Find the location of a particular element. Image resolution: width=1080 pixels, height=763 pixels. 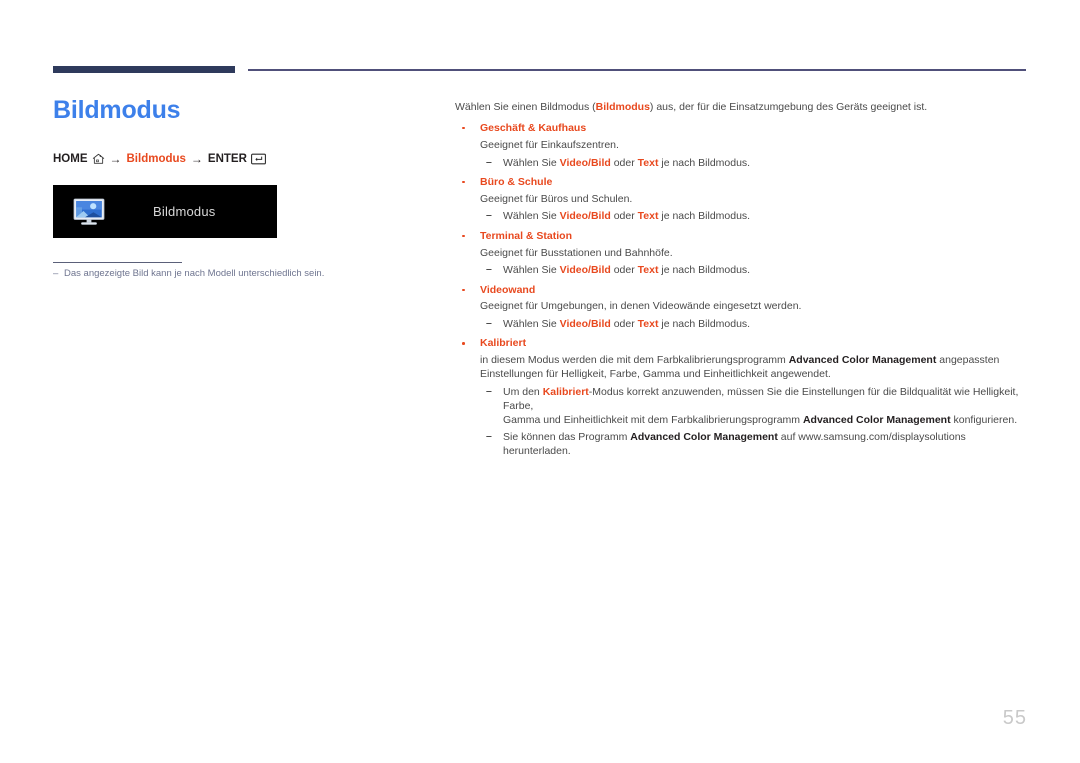

breadcrumb-item-bildmodus: Bildmodus is located at coordinates (156, 159).